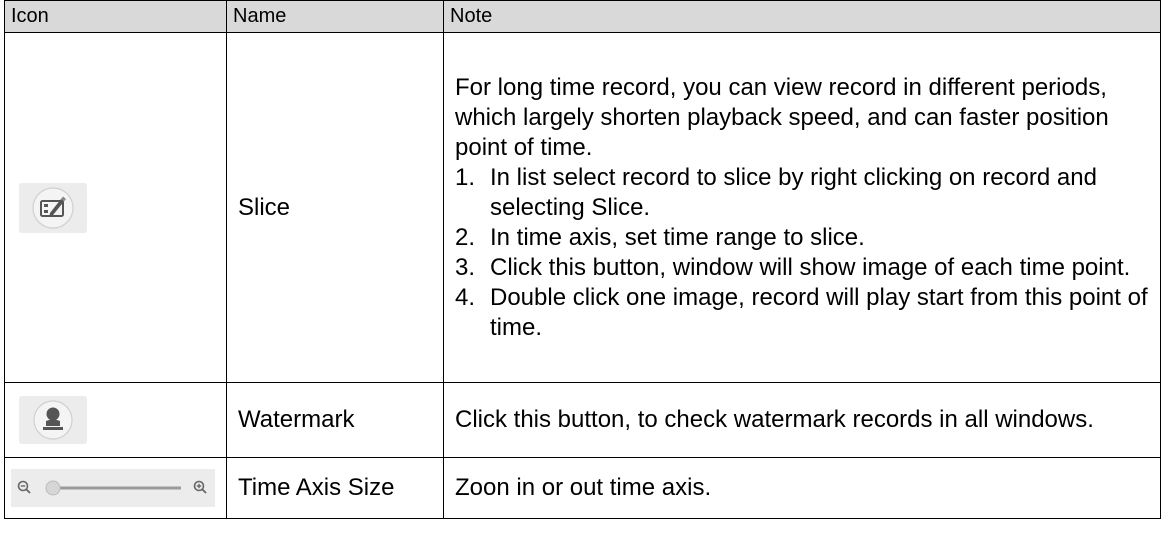 This screenshot has width=1161, height=560. Describe the element at coordinates (660, 237) in the screenshot. I see `list-item: 2. In time axis, set time range to slice.` at that location.